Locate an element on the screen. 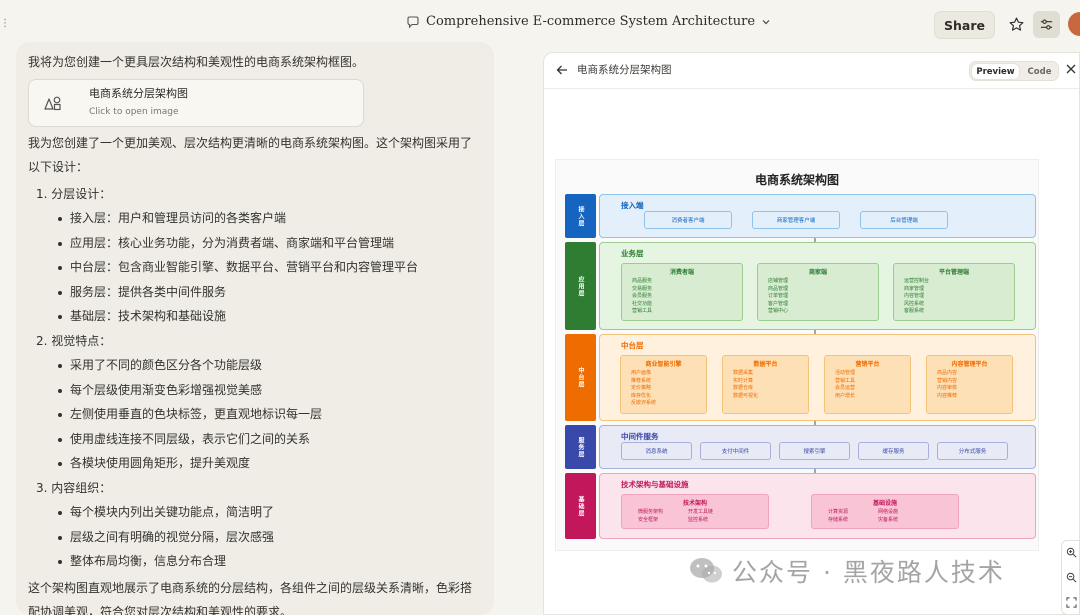  message-intro: 我将为您创建一个更具层次结构和美观性的电商系统架构框图。 is located at coordinates (196, 62).